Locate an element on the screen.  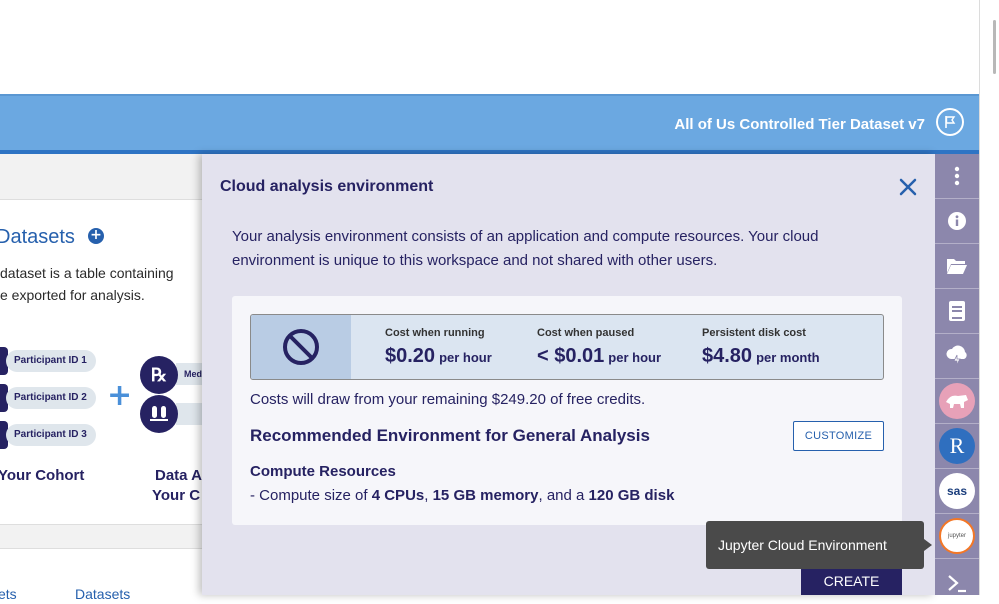
jupyter-tooltip: Jupyter Cloud Environment is located at coordinates (815, 545).